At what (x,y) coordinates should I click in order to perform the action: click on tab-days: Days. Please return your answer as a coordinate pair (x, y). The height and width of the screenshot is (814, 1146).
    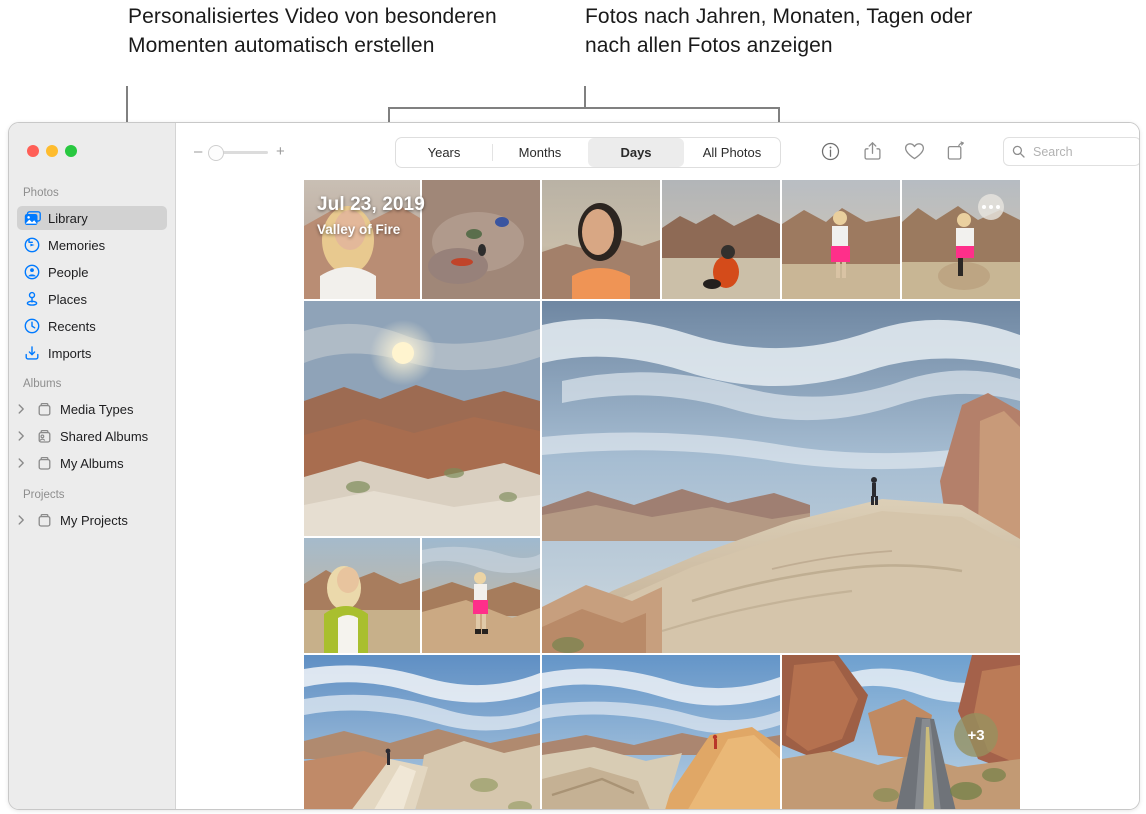
    Looking at the image, I should click on (636, 152).